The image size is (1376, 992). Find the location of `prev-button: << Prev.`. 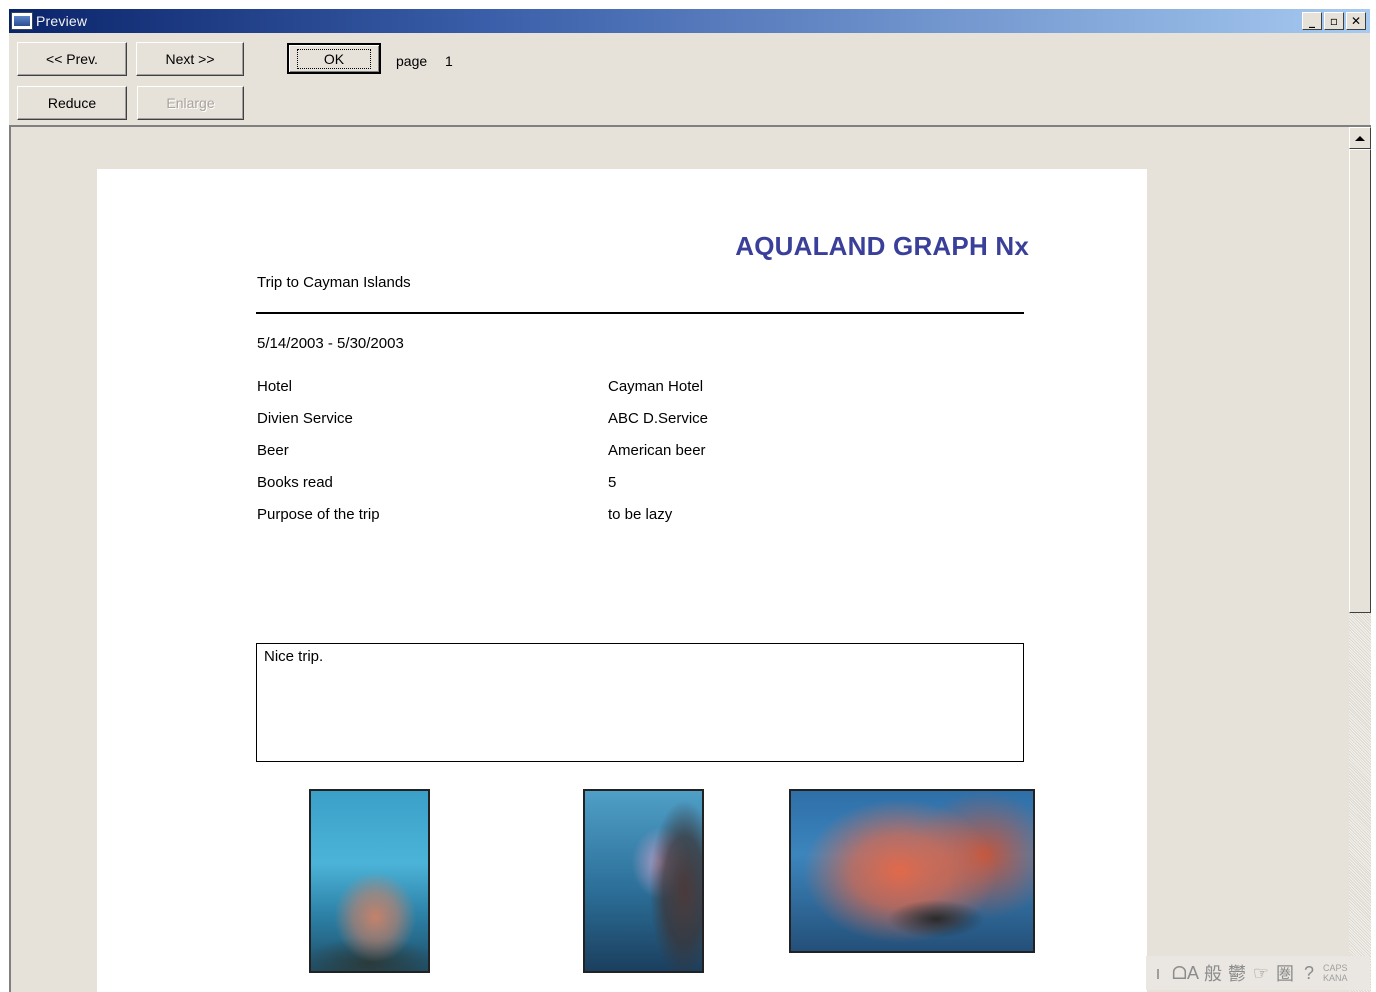

prev-button: << Prev. is located at coordinates (72, 59).